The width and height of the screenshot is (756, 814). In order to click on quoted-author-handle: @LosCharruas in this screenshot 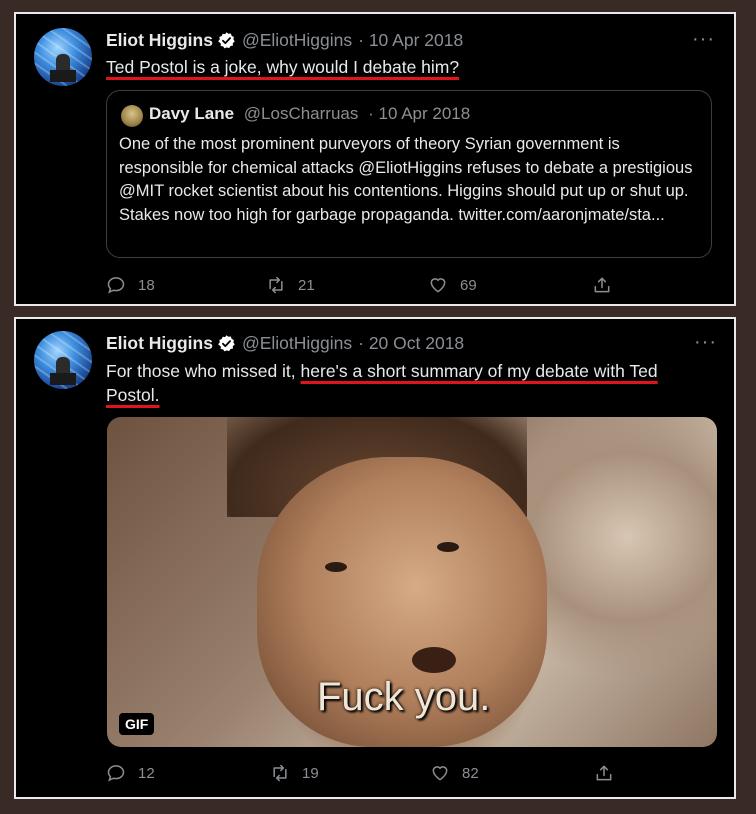, I will do `click(301, 113)`.